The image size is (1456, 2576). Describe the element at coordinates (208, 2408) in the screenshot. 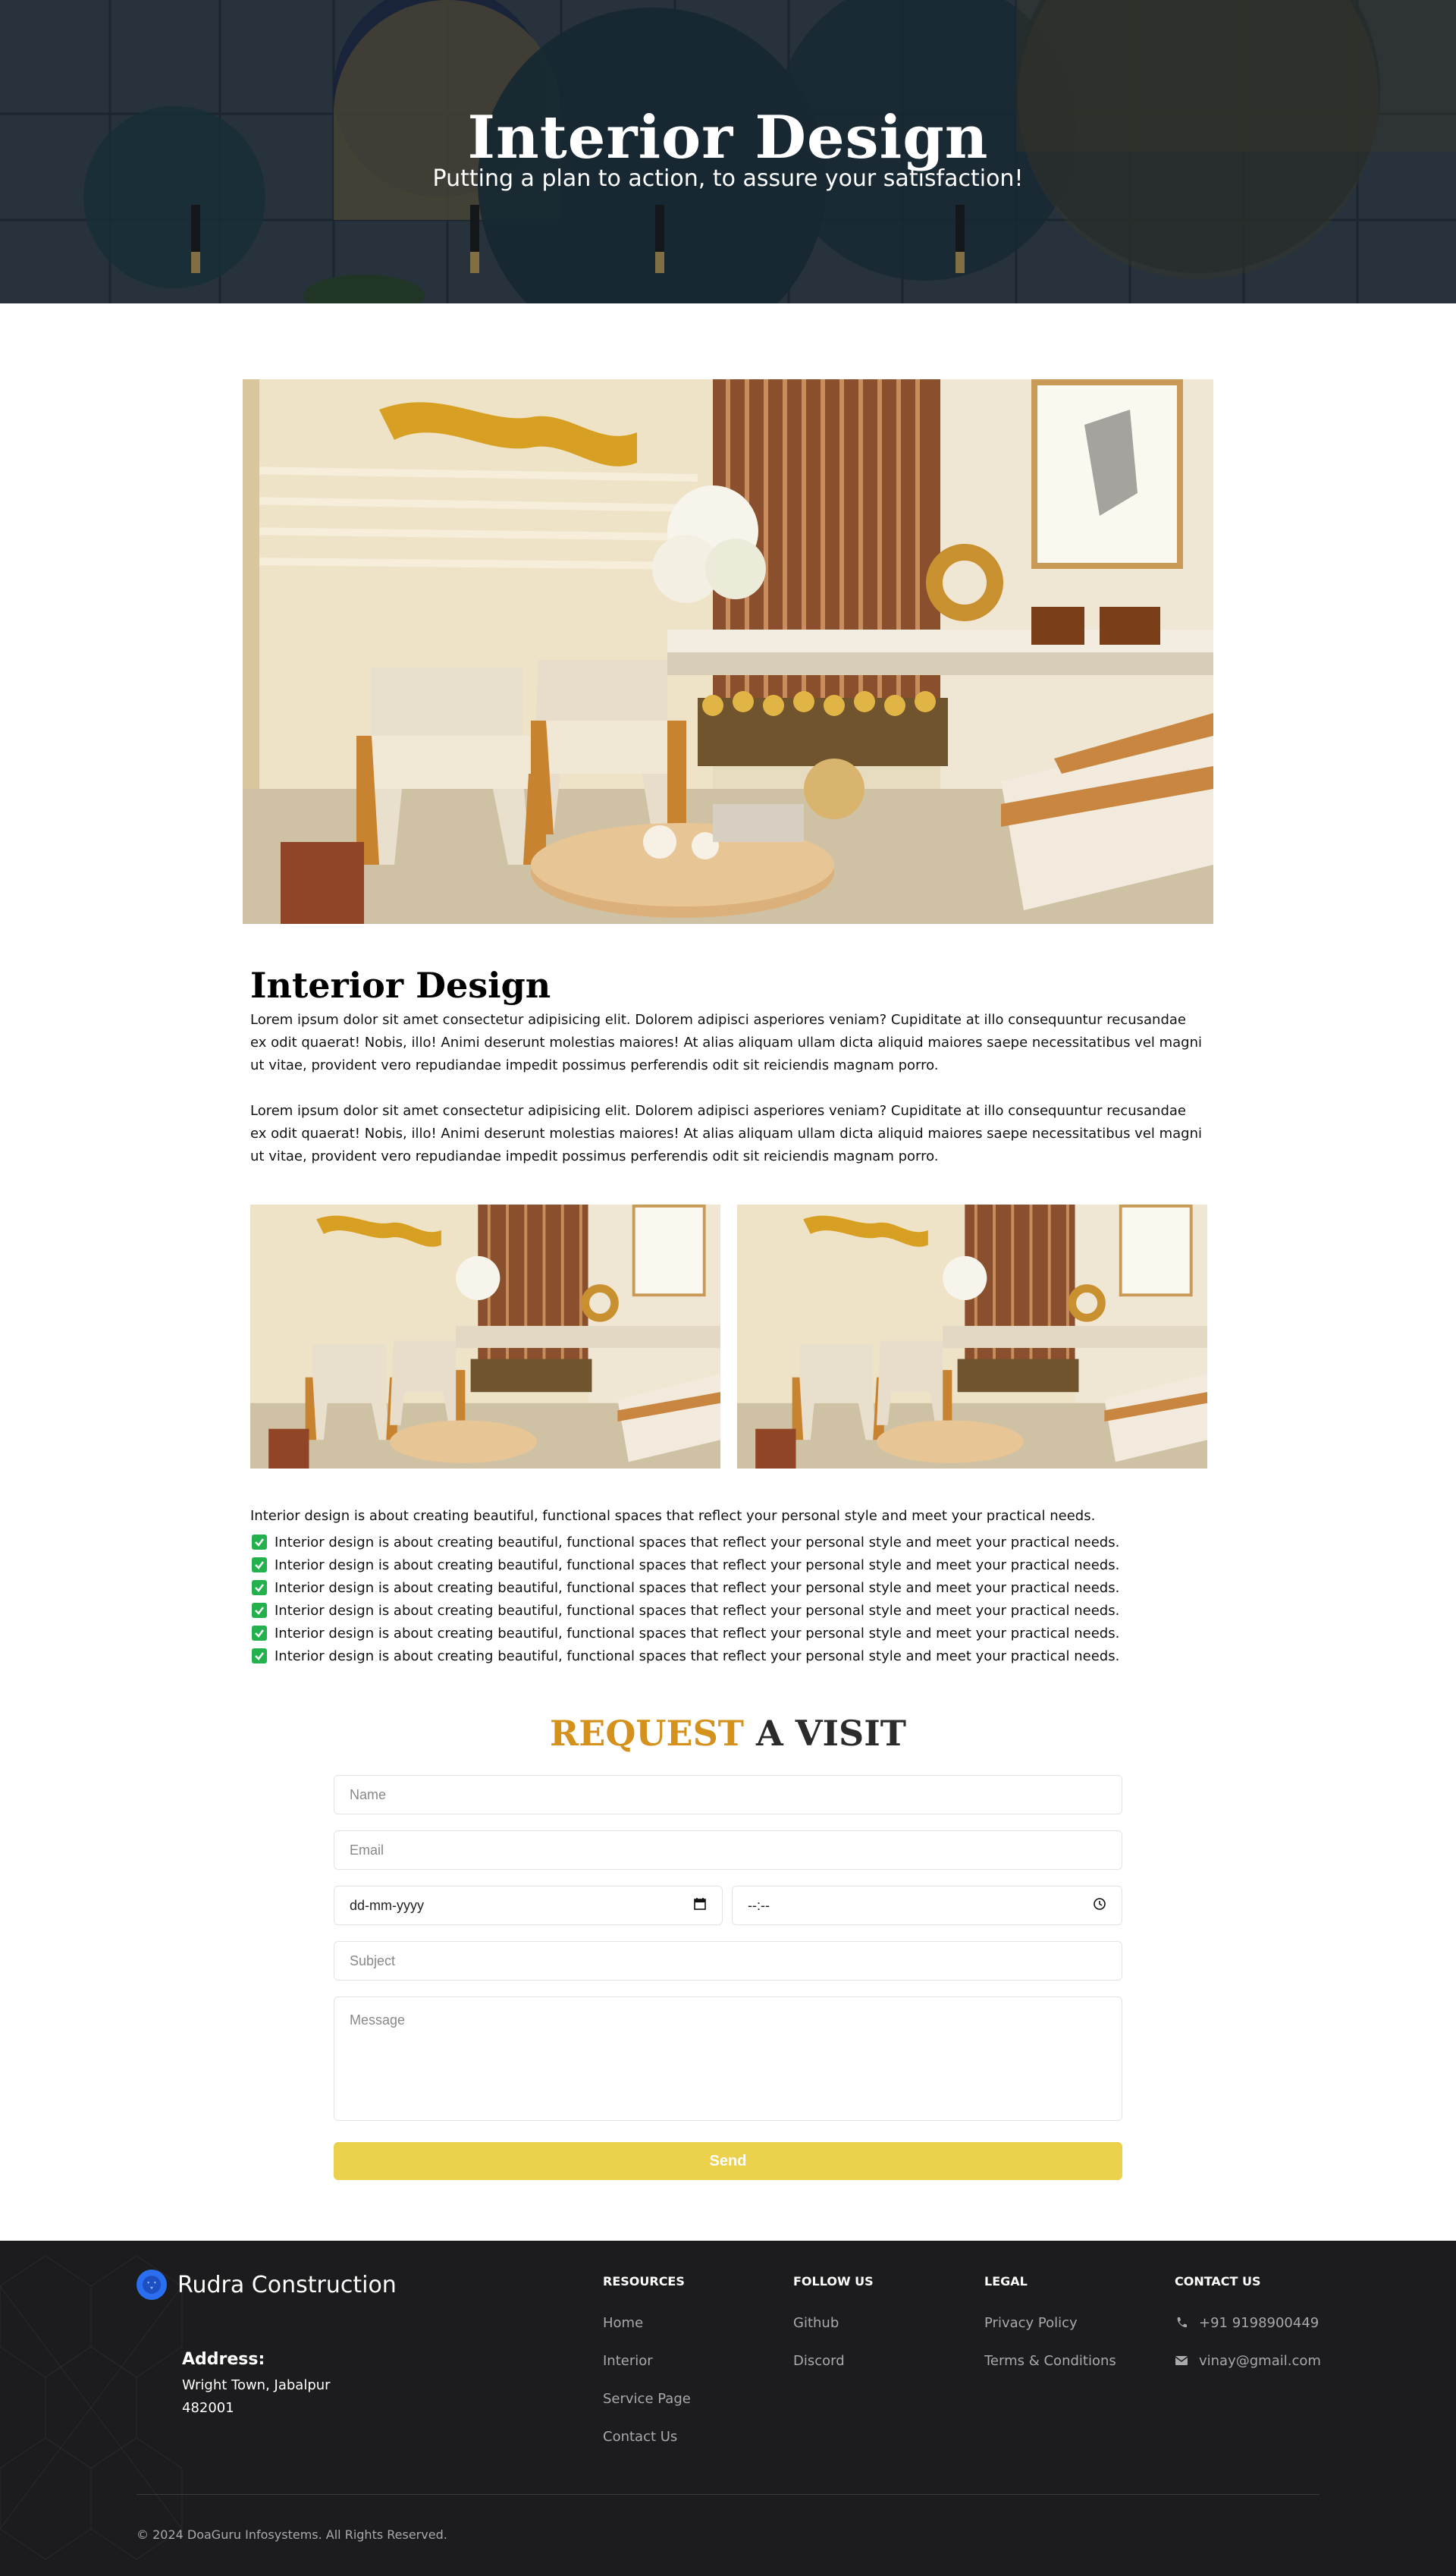

I see `address-line-2: 482001` at that location.